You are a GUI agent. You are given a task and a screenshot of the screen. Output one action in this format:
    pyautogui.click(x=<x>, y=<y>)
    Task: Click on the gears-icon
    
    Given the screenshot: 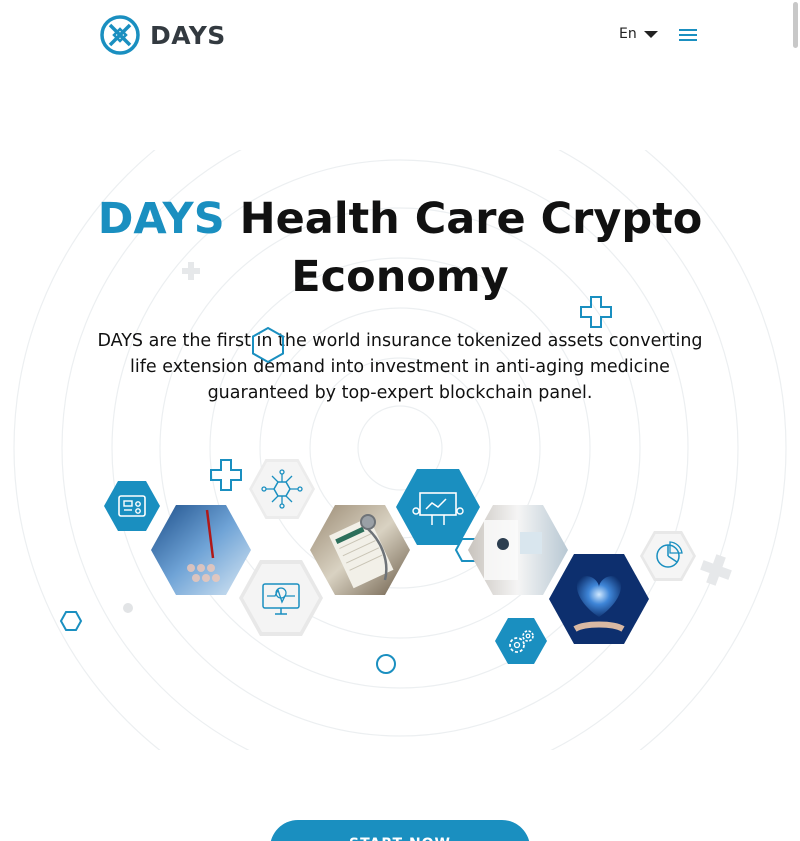 What is the action you would take?
    pyautogui.click(x=521, y=641)
    